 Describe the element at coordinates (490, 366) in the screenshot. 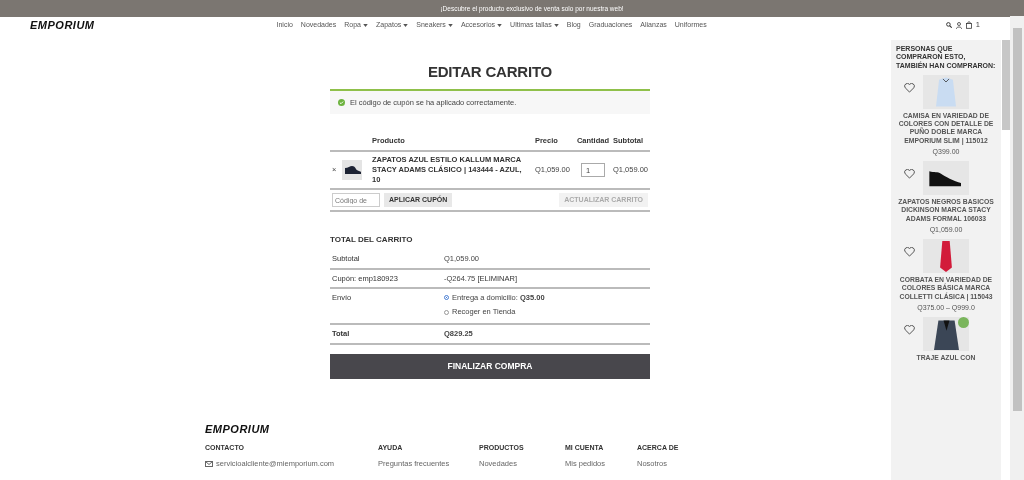

I see `checkout-button: FINALIZAR COMPRA` at that location.